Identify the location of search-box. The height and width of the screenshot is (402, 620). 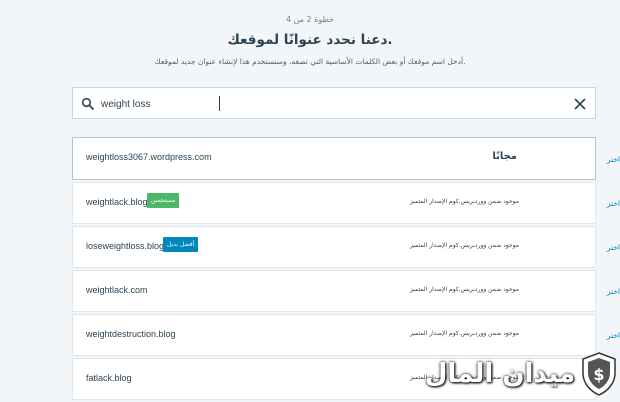
(334, 103).